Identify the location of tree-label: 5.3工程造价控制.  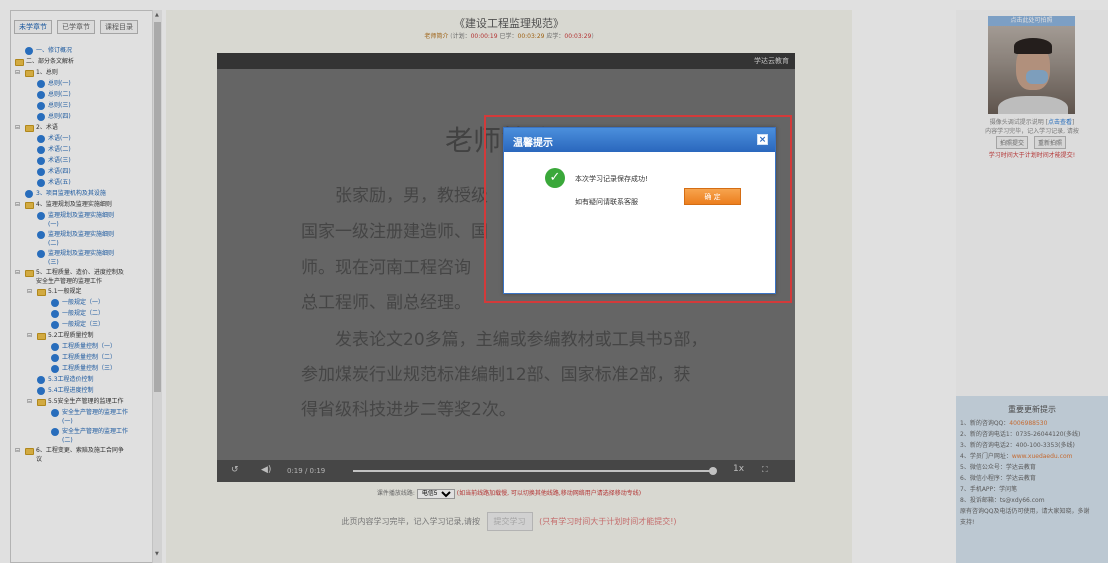
(71, 379).